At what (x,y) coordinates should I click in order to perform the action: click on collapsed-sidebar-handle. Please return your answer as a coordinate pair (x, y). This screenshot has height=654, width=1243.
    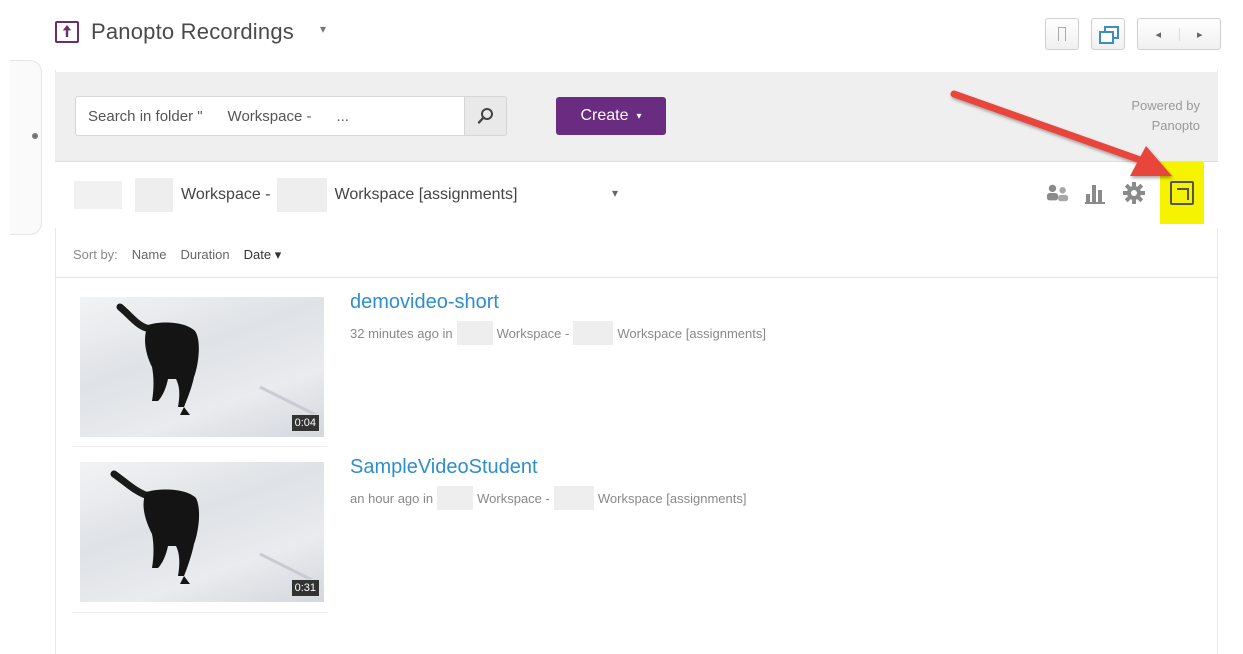
    Looking at the image, I should click on (26, 147).